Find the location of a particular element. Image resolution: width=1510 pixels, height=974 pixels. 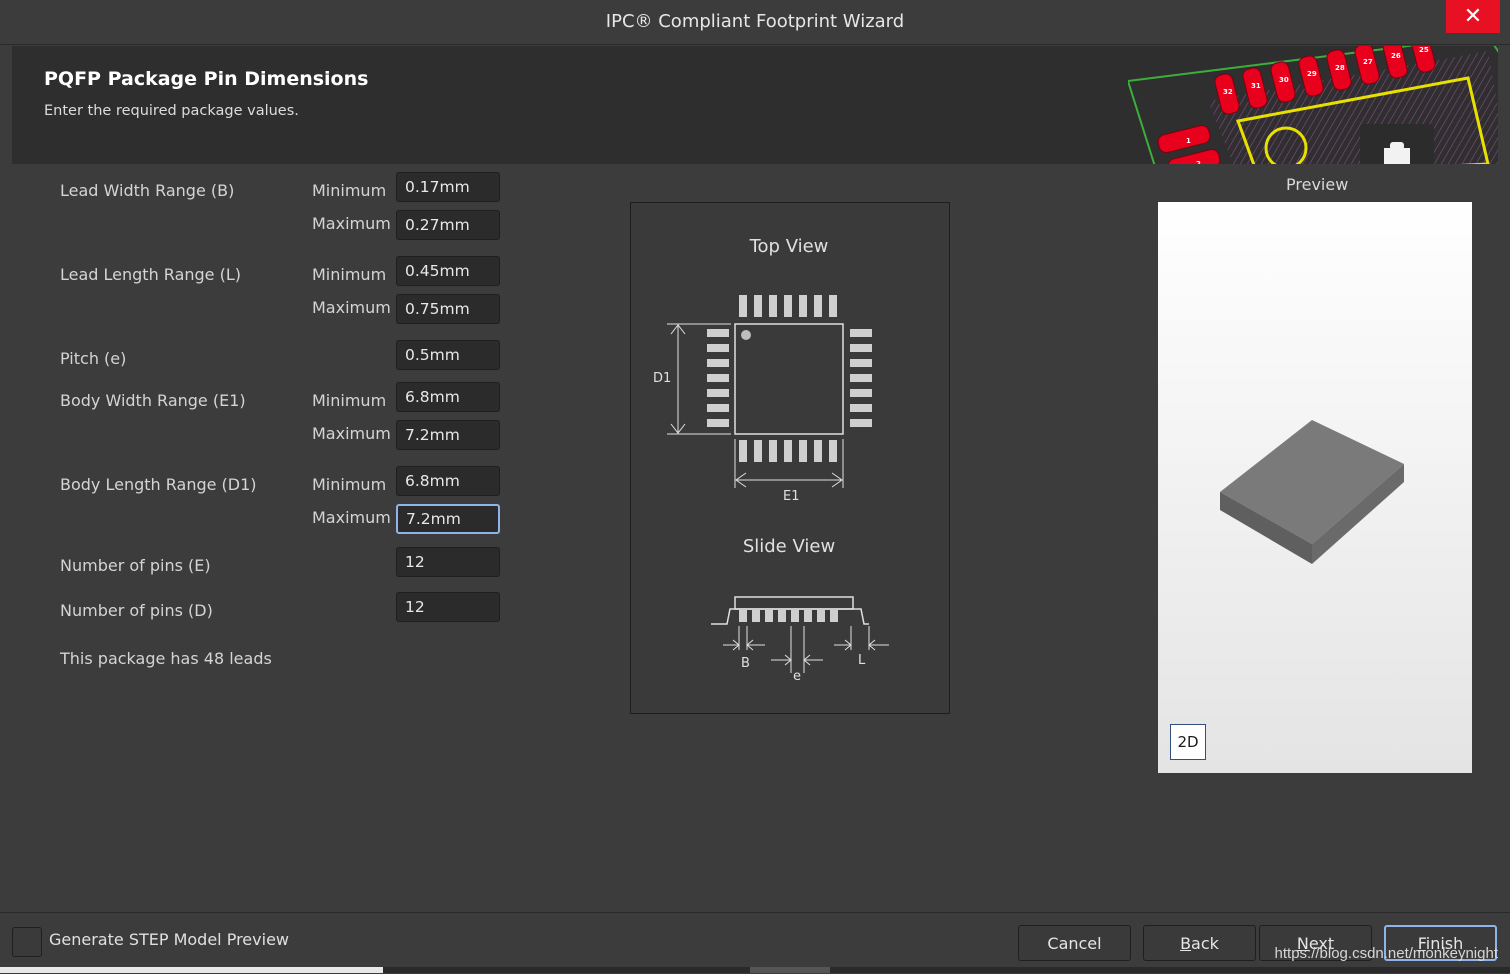

body-width-label: Body Width Range (E1) is located at coordinates (153, 400).